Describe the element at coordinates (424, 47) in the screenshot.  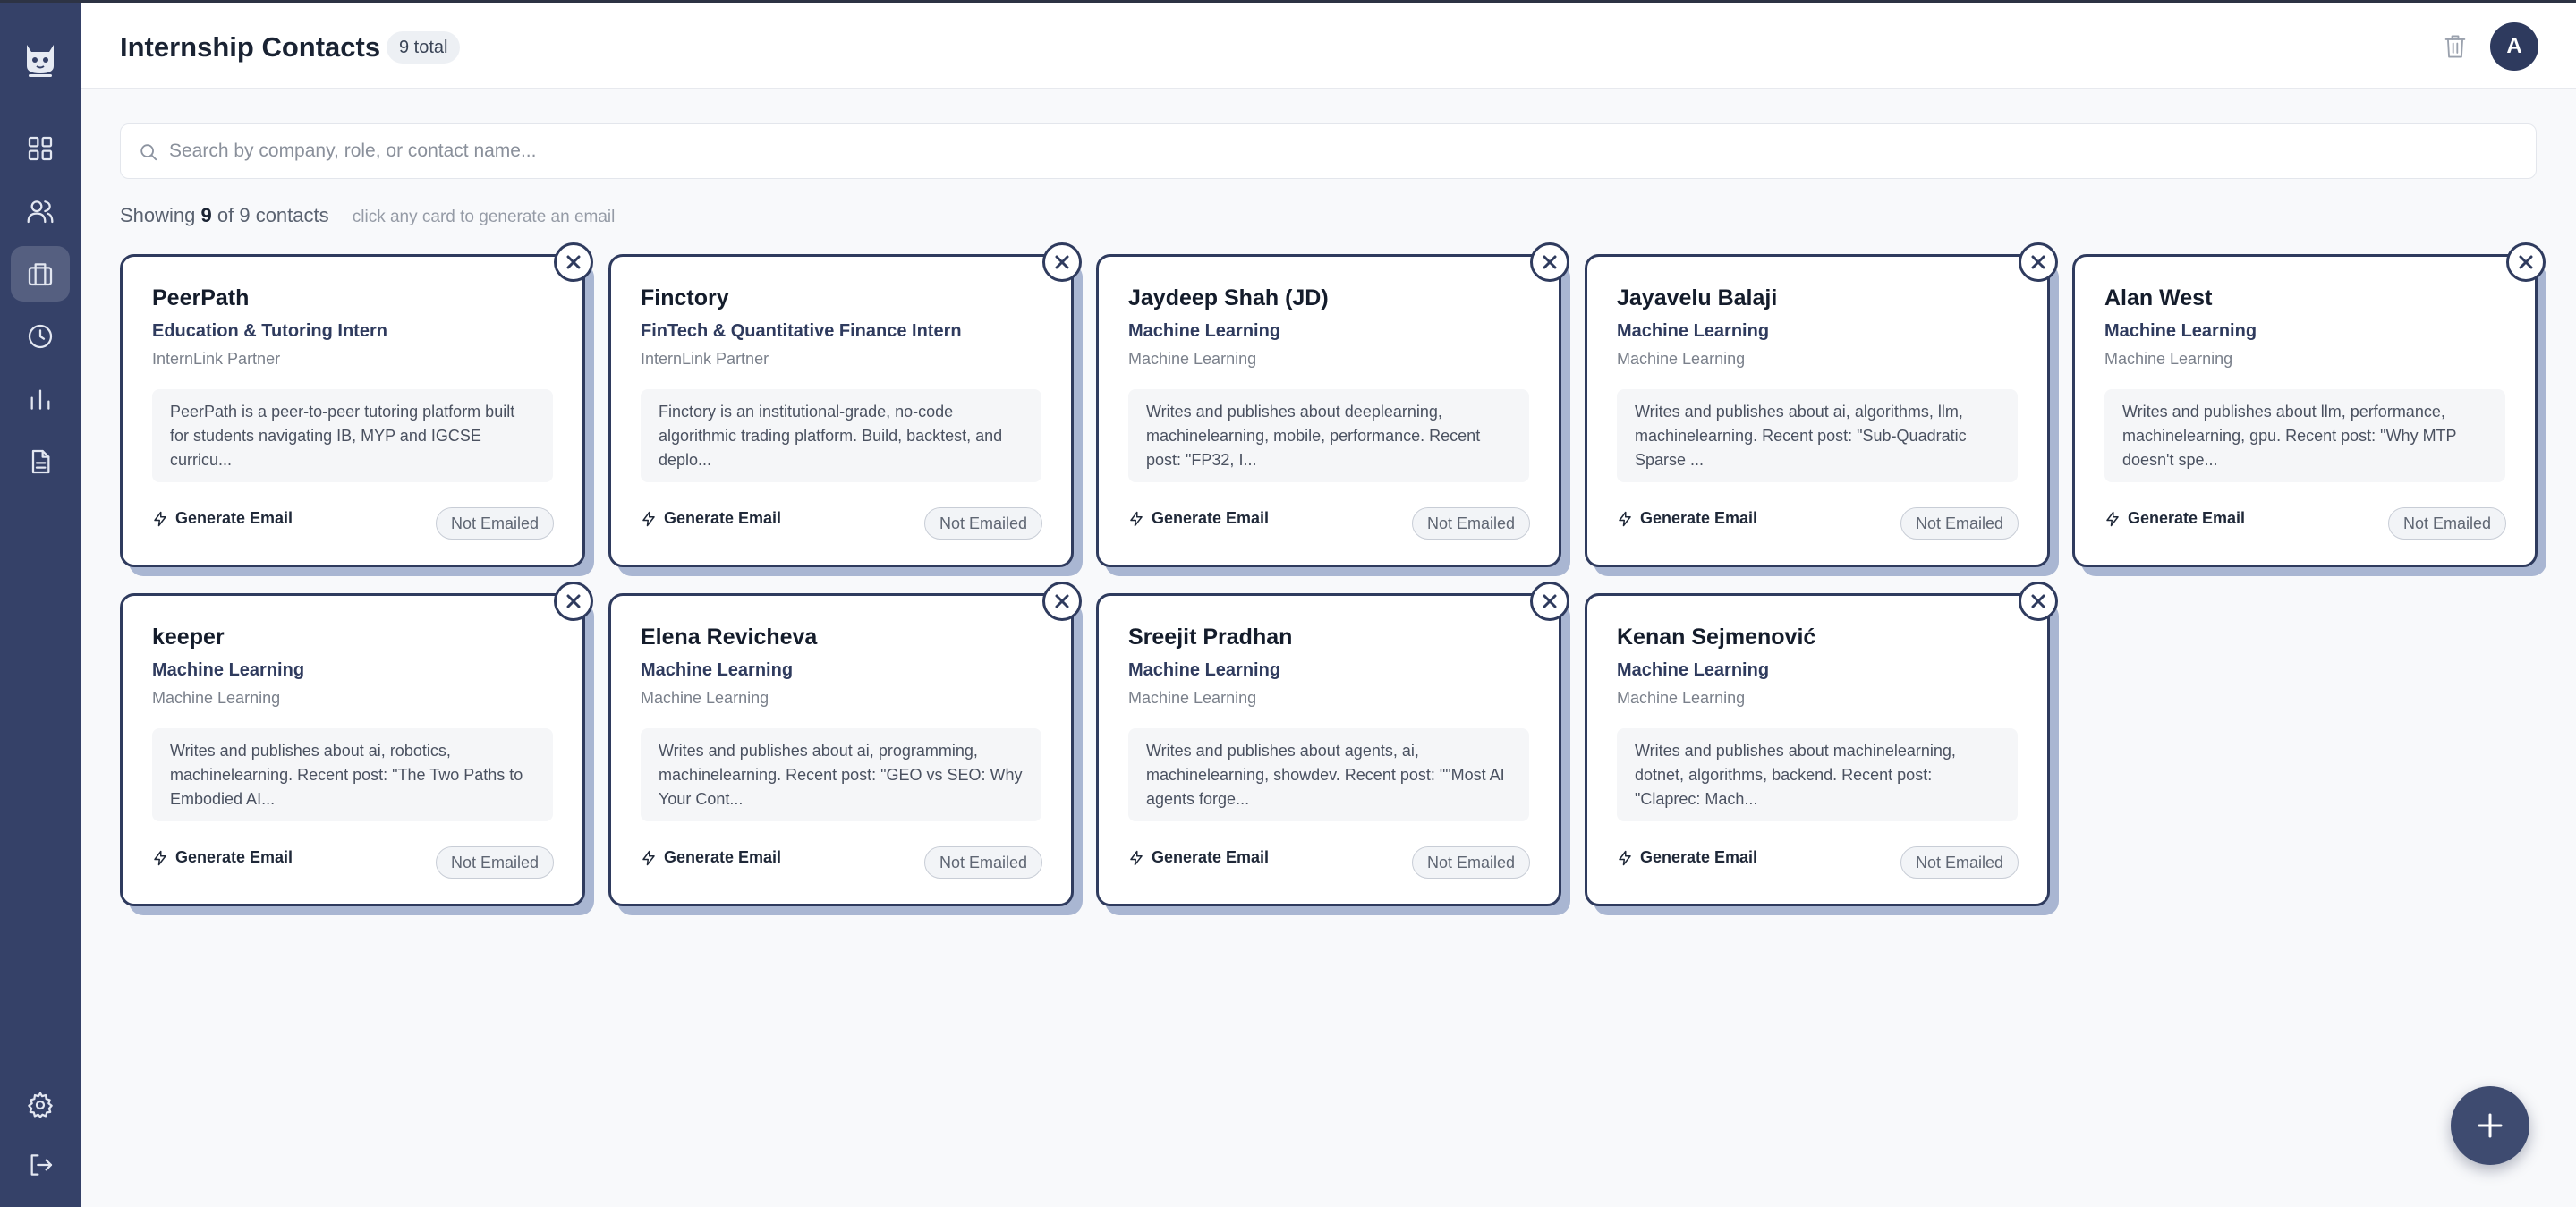
I see `count-badge: 9 total` at that location.